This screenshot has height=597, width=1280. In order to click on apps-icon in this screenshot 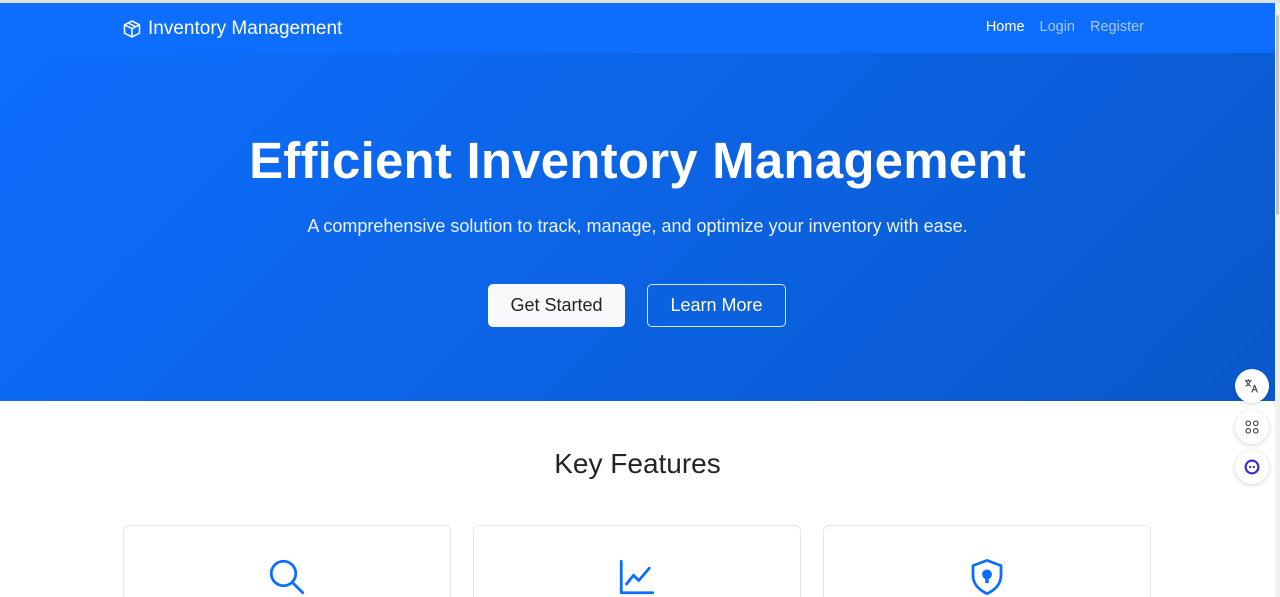, I will do `click(1252, 427)`.